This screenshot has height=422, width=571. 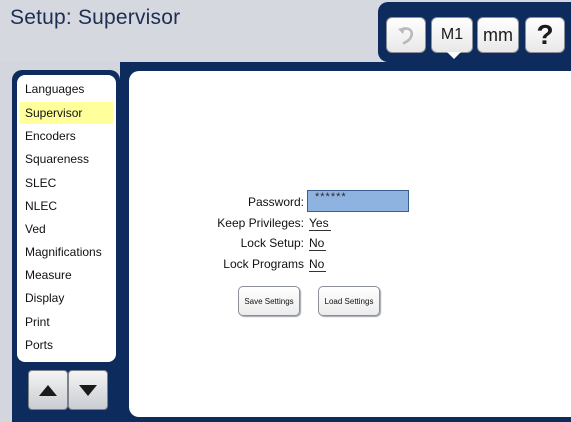 What do you see at coordinates (260, 223) in the screenshot?
I see `keep-privileges-label: Keep Privileges:` at bounding box center [260, 223].